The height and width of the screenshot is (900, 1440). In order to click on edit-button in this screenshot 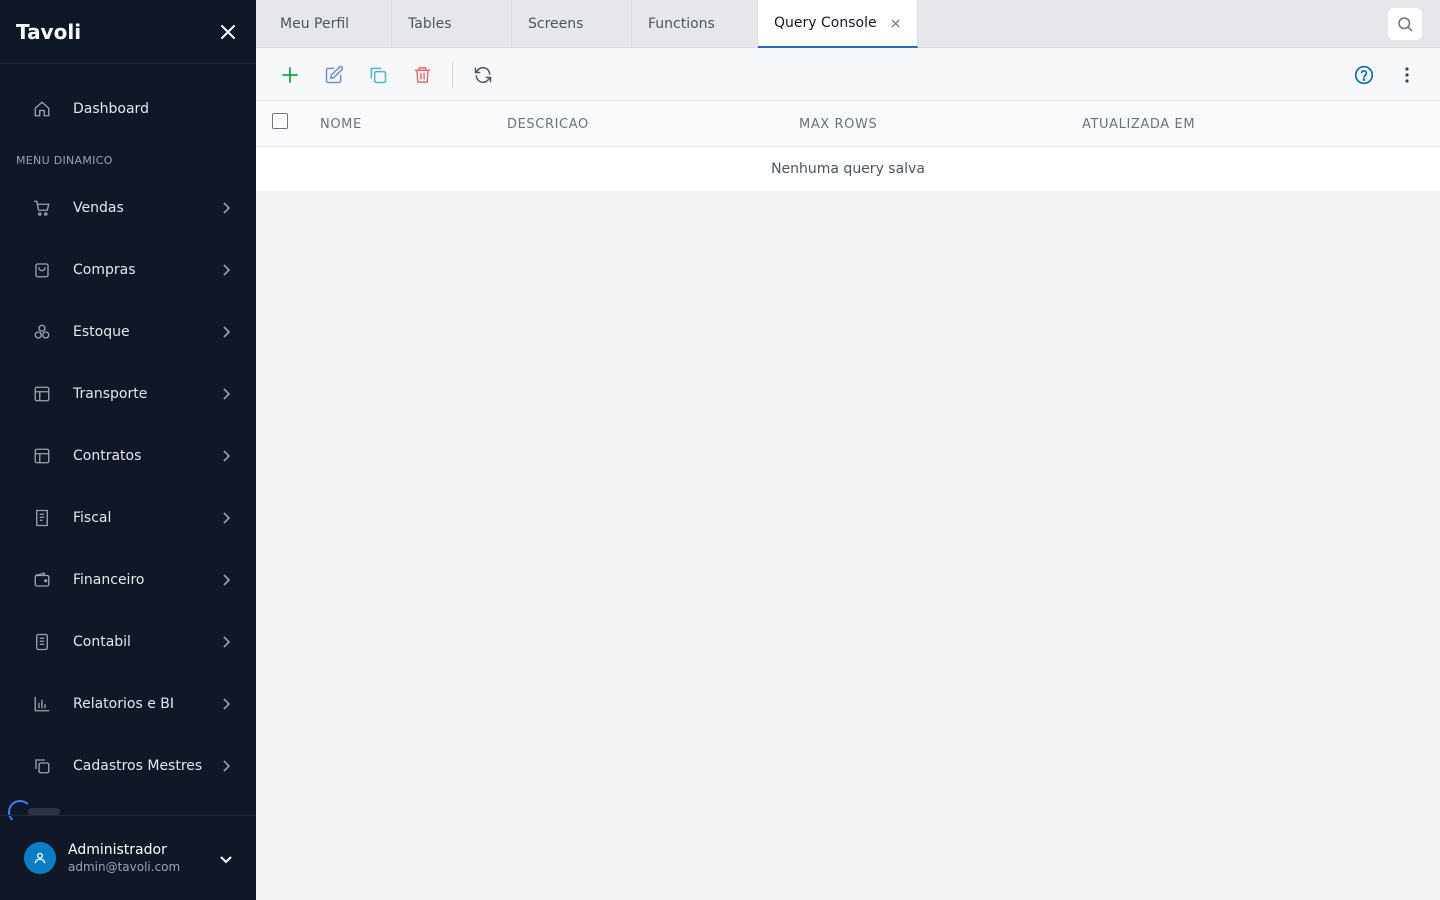, I will do `click(334, 75)`.